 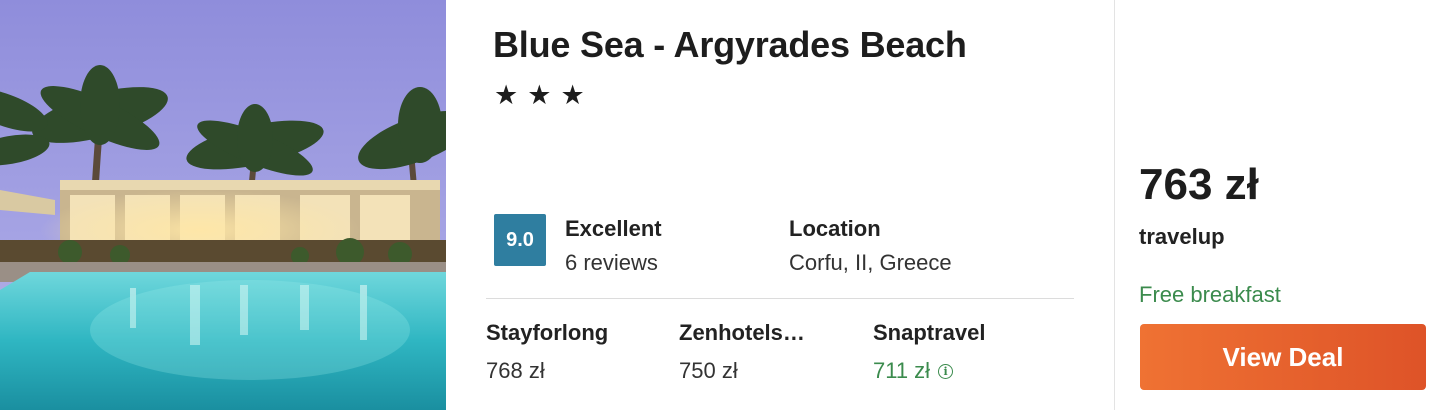 I want to click on hotel-name: Blue Sea - Argyrades Beach, so click(x=730, y=45).